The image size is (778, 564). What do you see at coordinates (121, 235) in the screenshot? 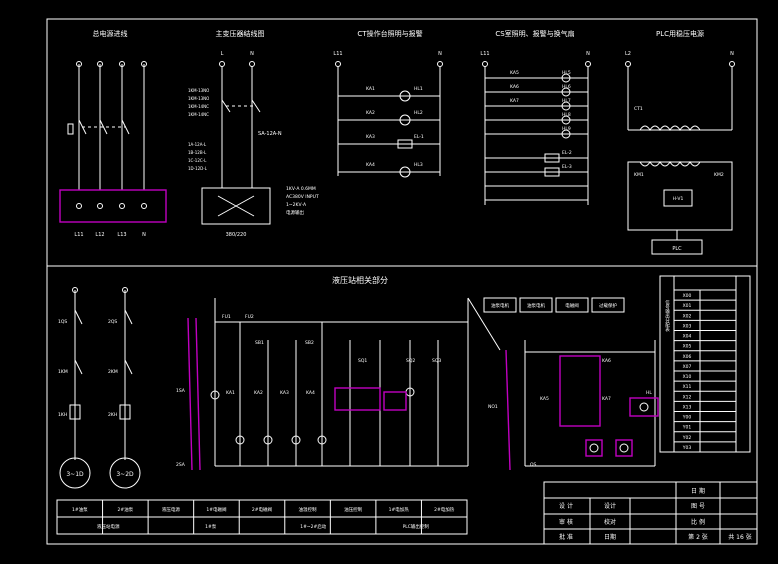
I see `main-power-label: L13` at bounding box center [121, 235].